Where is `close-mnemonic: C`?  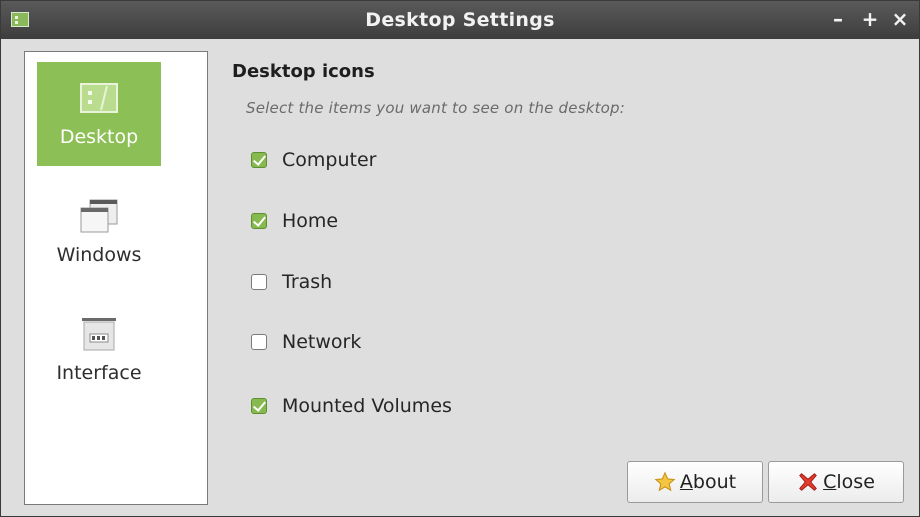 close-mnemonic: C is located at coordinates (830, 482).